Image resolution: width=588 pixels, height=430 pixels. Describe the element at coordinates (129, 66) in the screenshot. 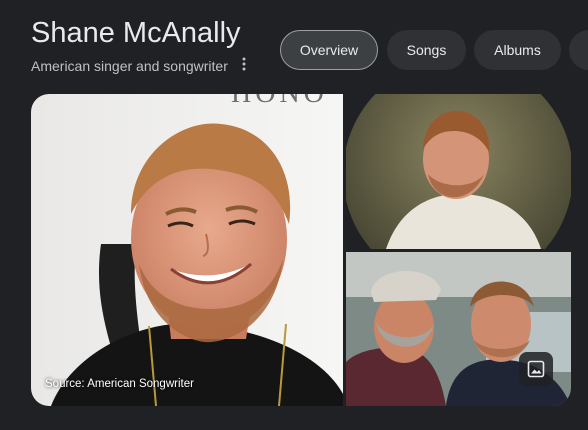

I see `entity-subtitle: American singer and songwriter` at that location.